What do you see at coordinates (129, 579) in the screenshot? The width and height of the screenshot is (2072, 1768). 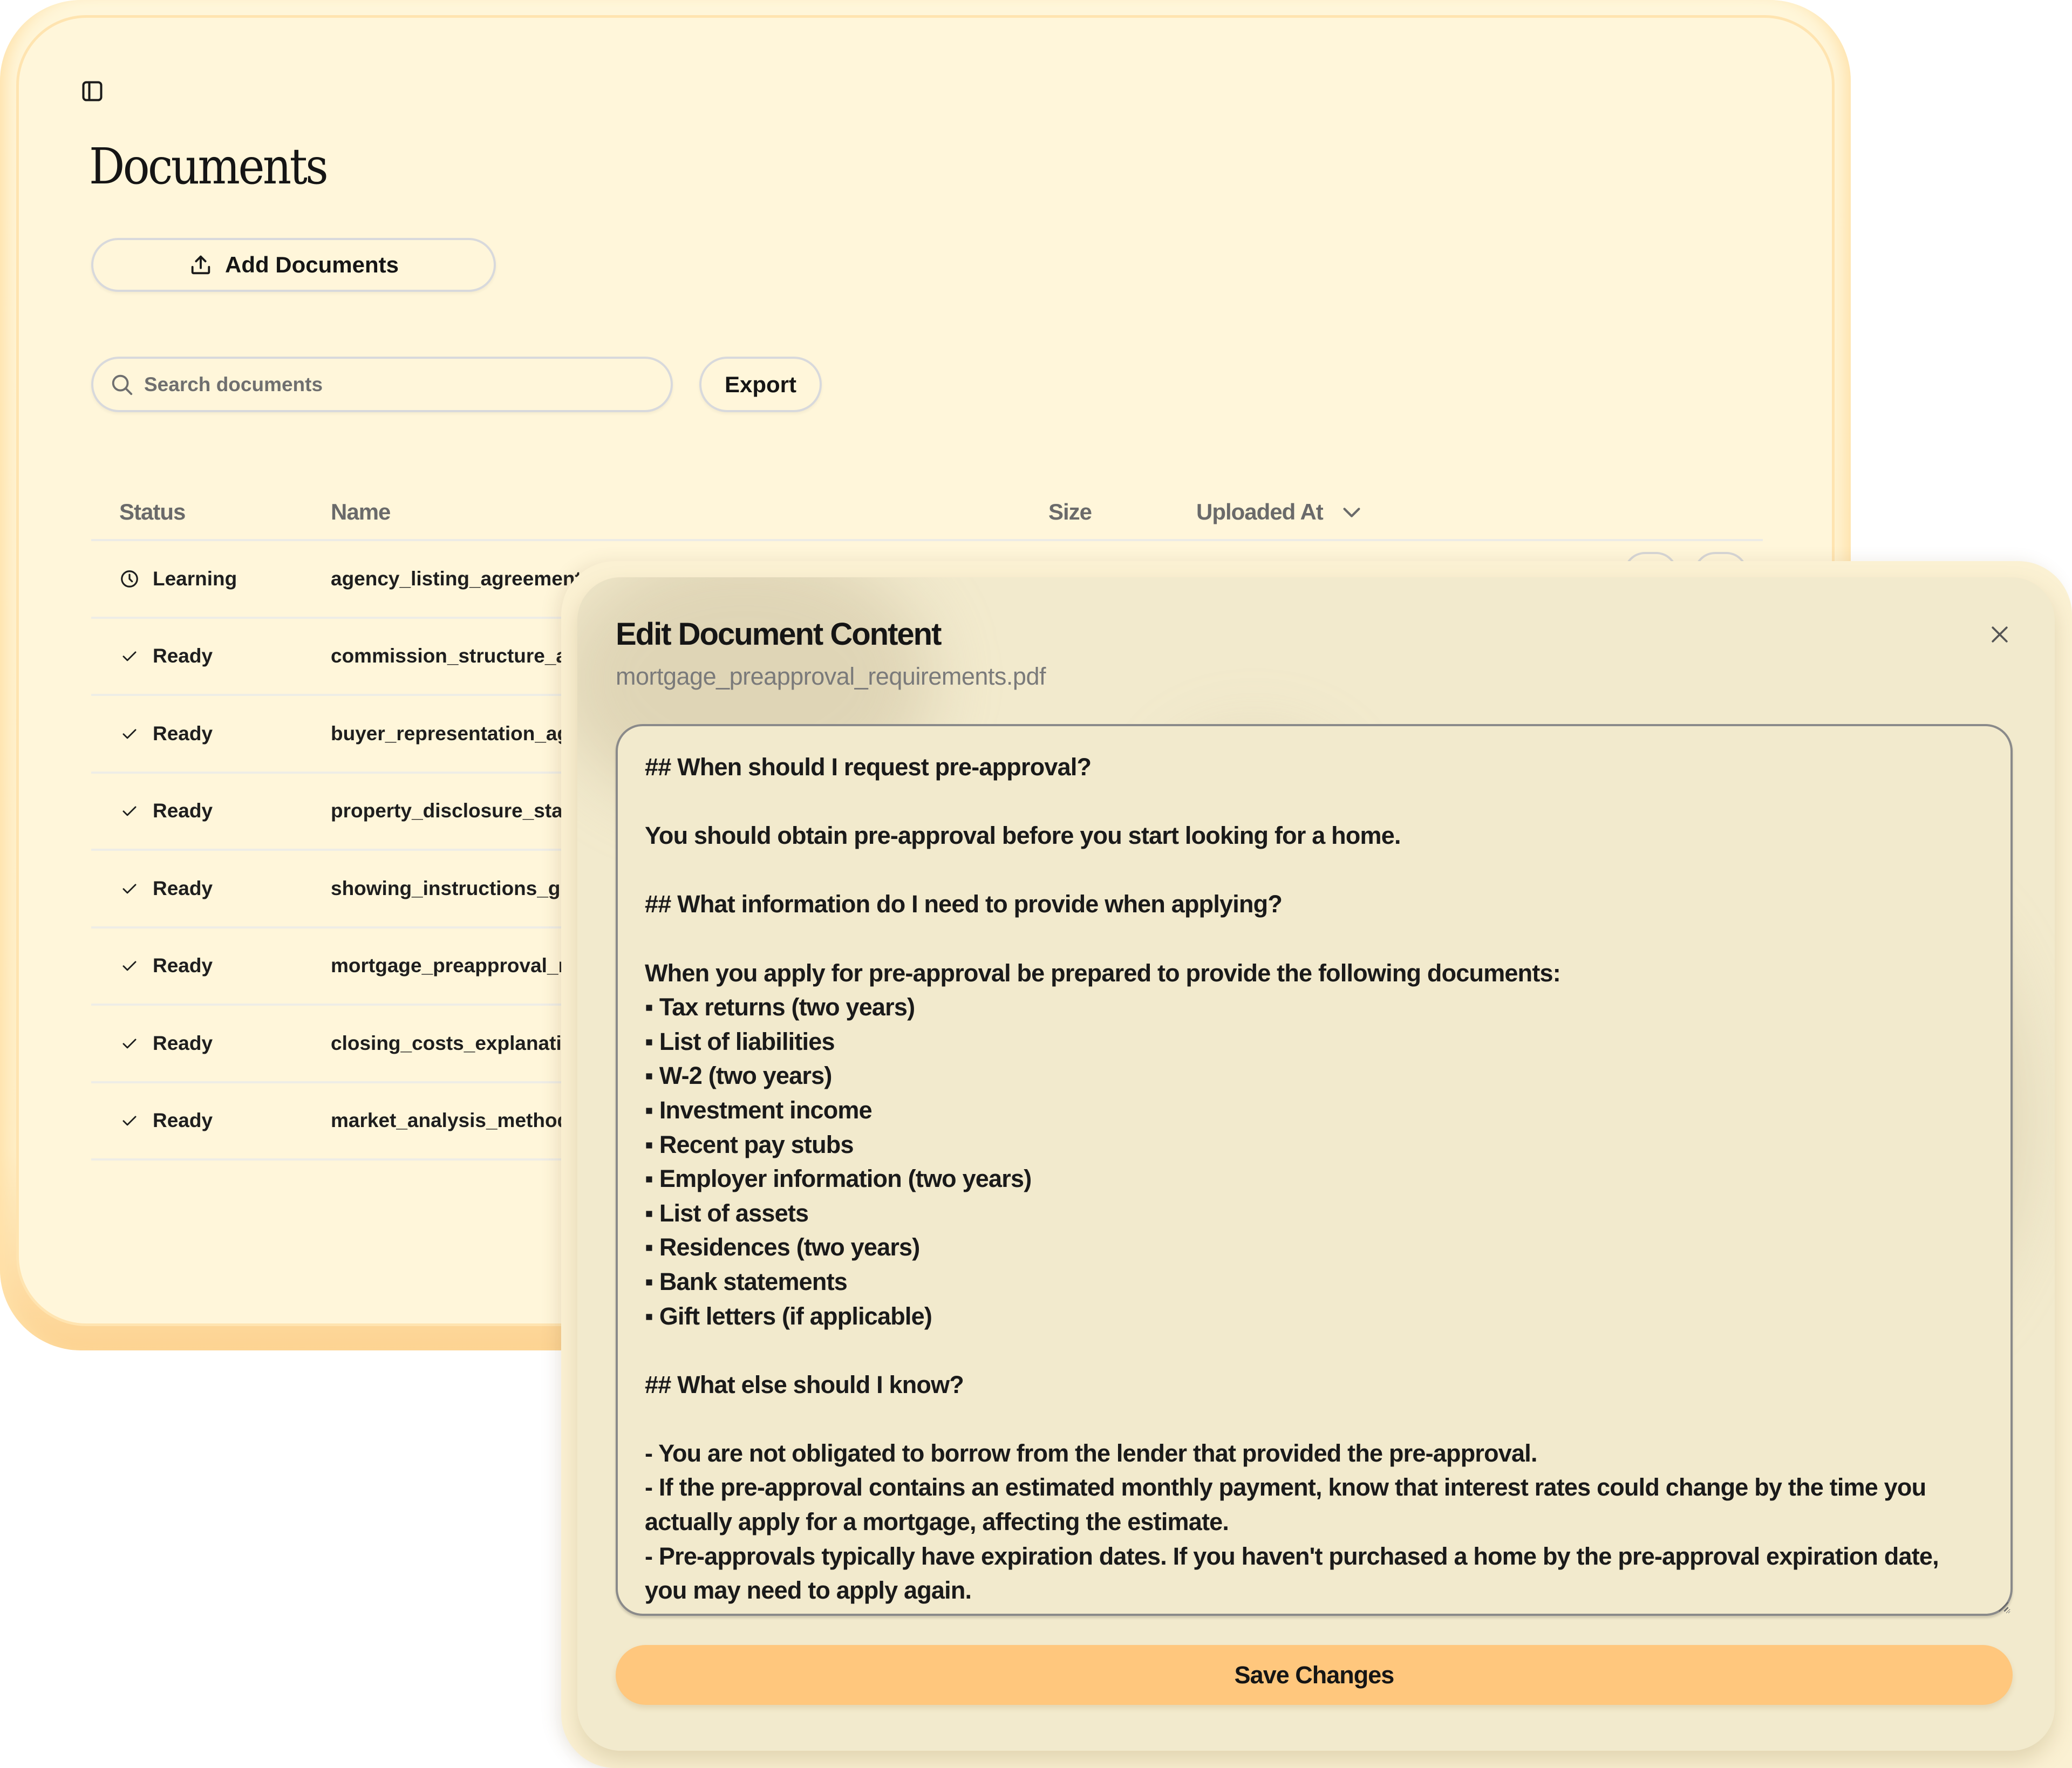 I see `clock-icon` at bounding box center [129, 579].